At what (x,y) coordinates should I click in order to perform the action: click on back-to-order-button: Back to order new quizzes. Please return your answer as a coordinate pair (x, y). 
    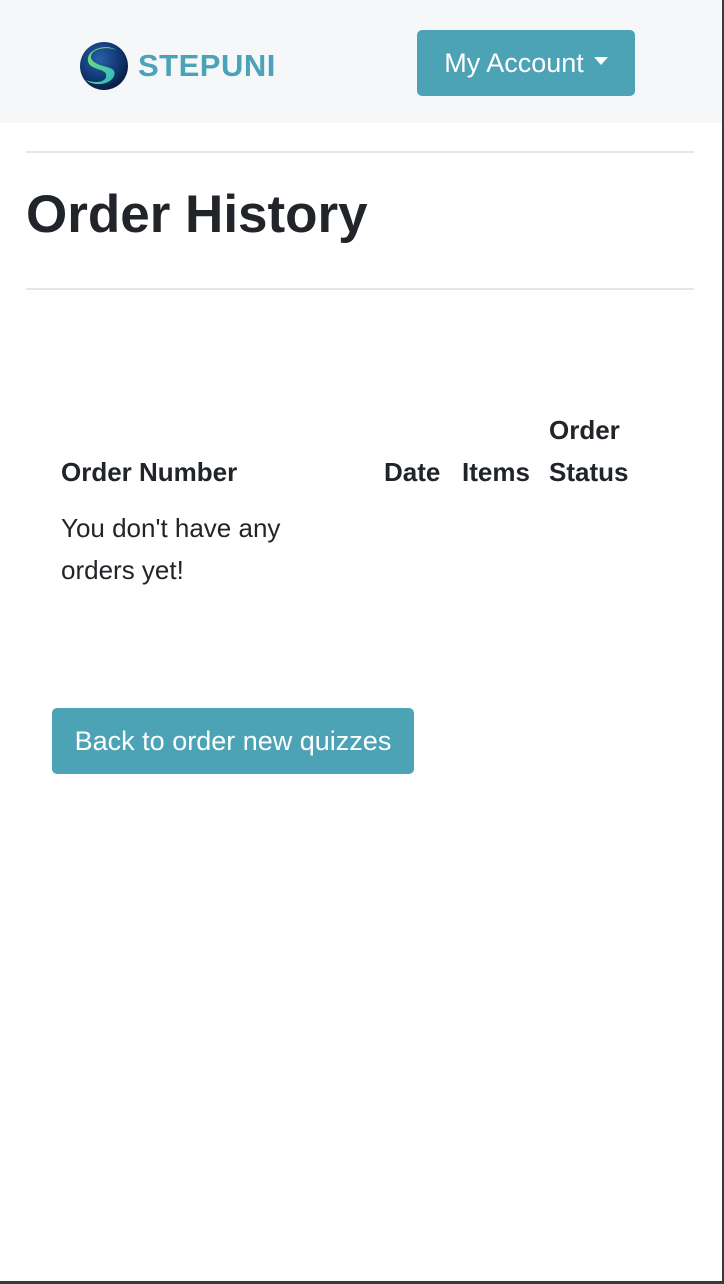
    Looking at the image, I should click on (233, 741).